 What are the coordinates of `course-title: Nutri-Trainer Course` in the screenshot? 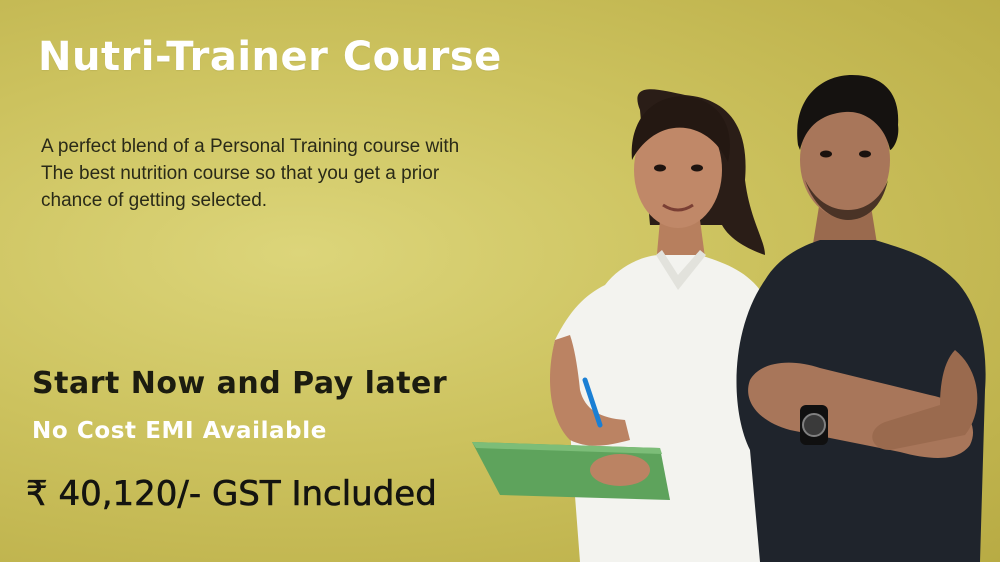 It's located at (270, 57).